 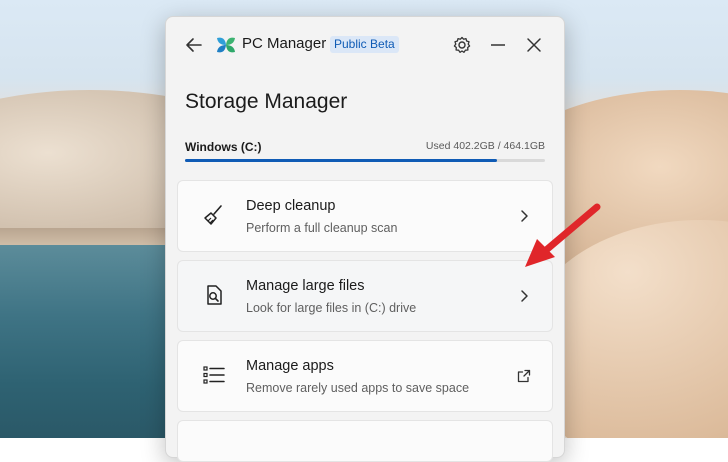 What do you see at coordinates (341, 160) in the screenshot?
I see `drive-usage-fill` at bounding box center [341, 160].